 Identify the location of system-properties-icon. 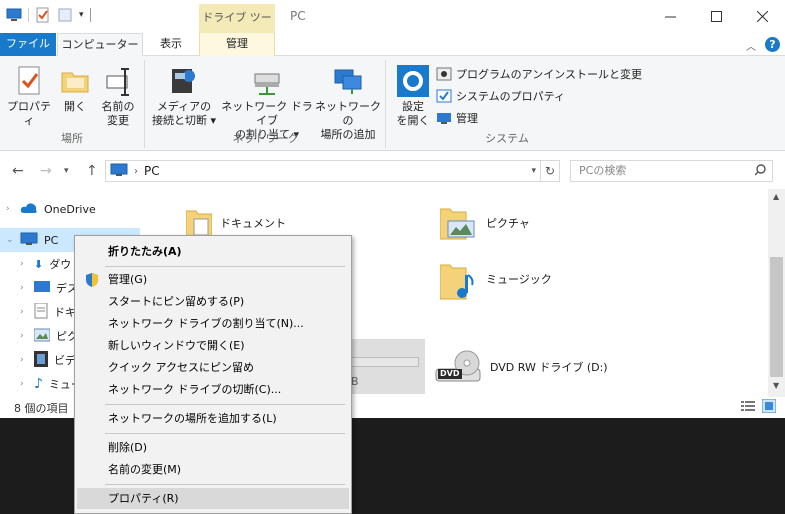
(444, 96).